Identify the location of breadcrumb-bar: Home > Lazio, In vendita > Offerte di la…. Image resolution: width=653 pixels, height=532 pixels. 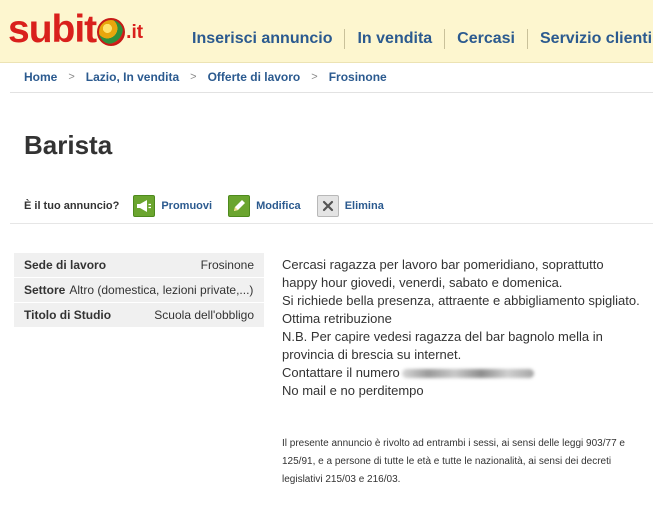
(331, 78).